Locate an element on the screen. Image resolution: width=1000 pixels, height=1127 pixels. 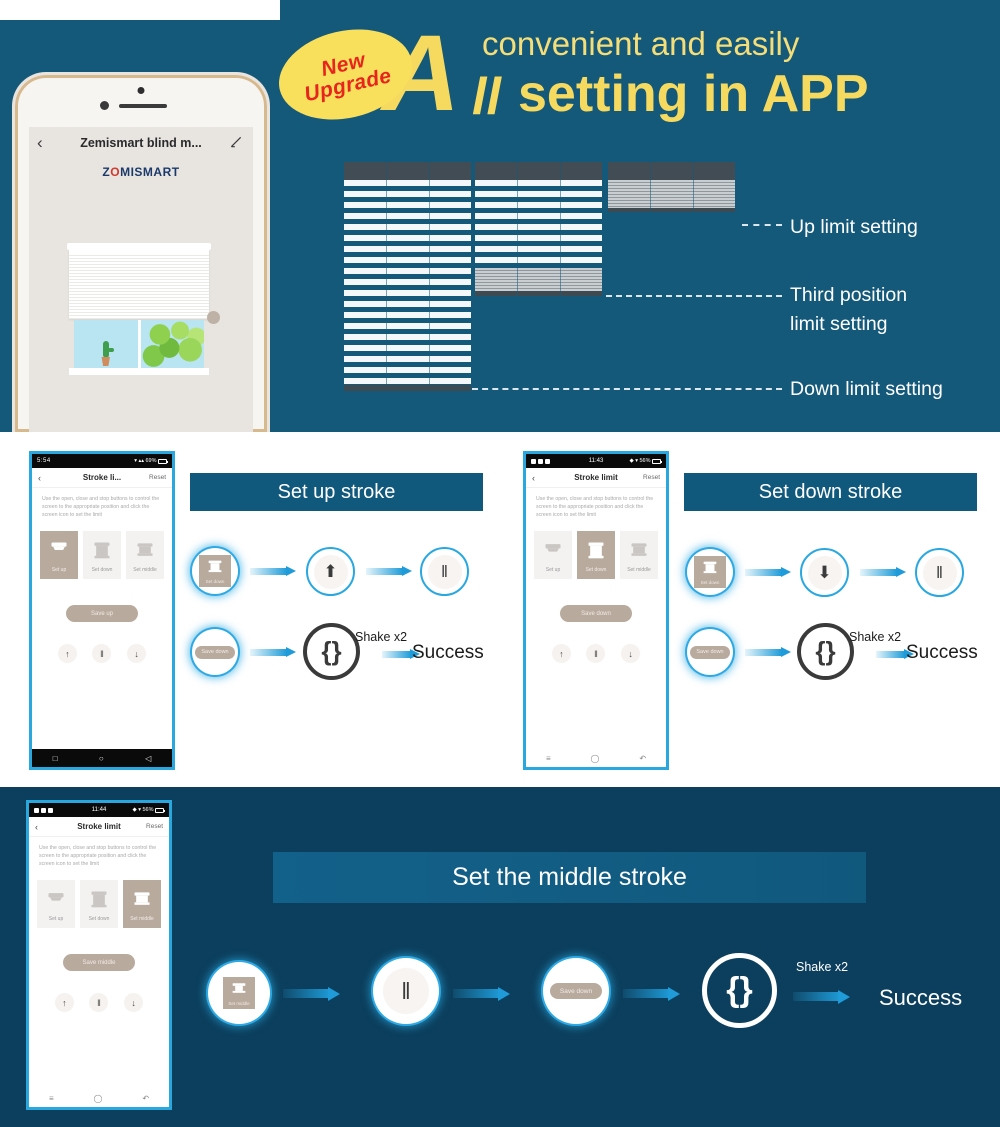
mini-card: Set down is located at coordinates (215, 571).